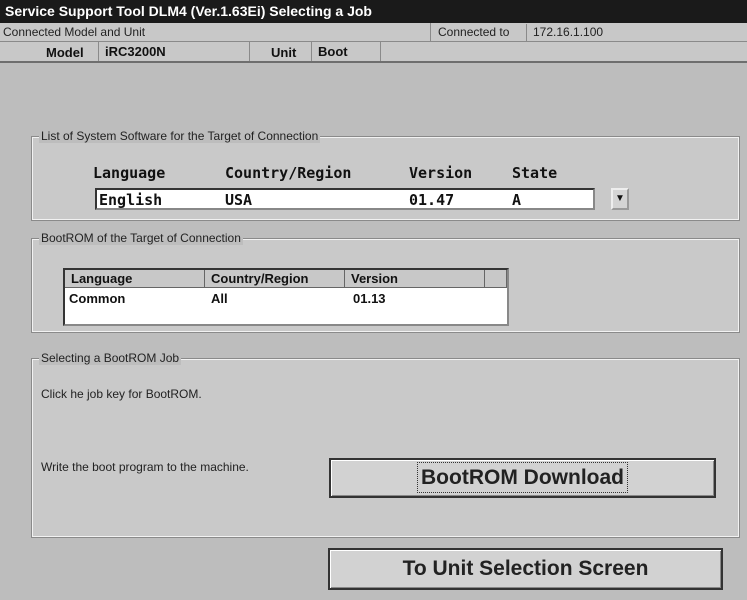 The image size is (747, 600). I want to click on bootrom-header-country: Country/Region, so click(275, 279).